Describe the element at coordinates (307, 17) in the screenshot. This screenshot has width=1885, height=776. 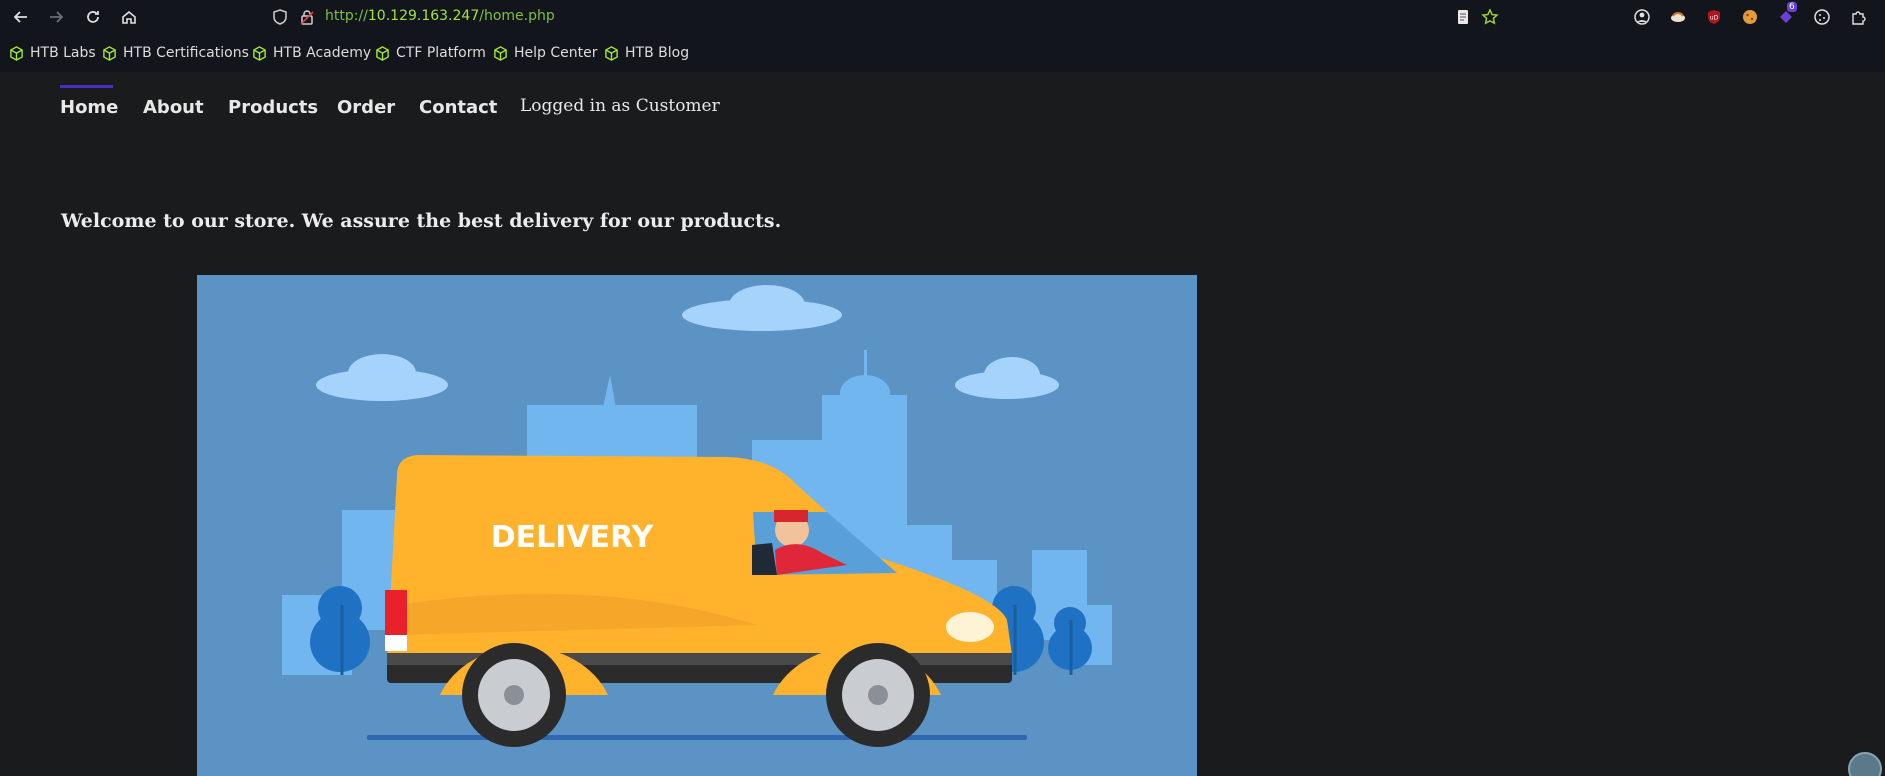
I see `insecure-lock-icon` at that location.